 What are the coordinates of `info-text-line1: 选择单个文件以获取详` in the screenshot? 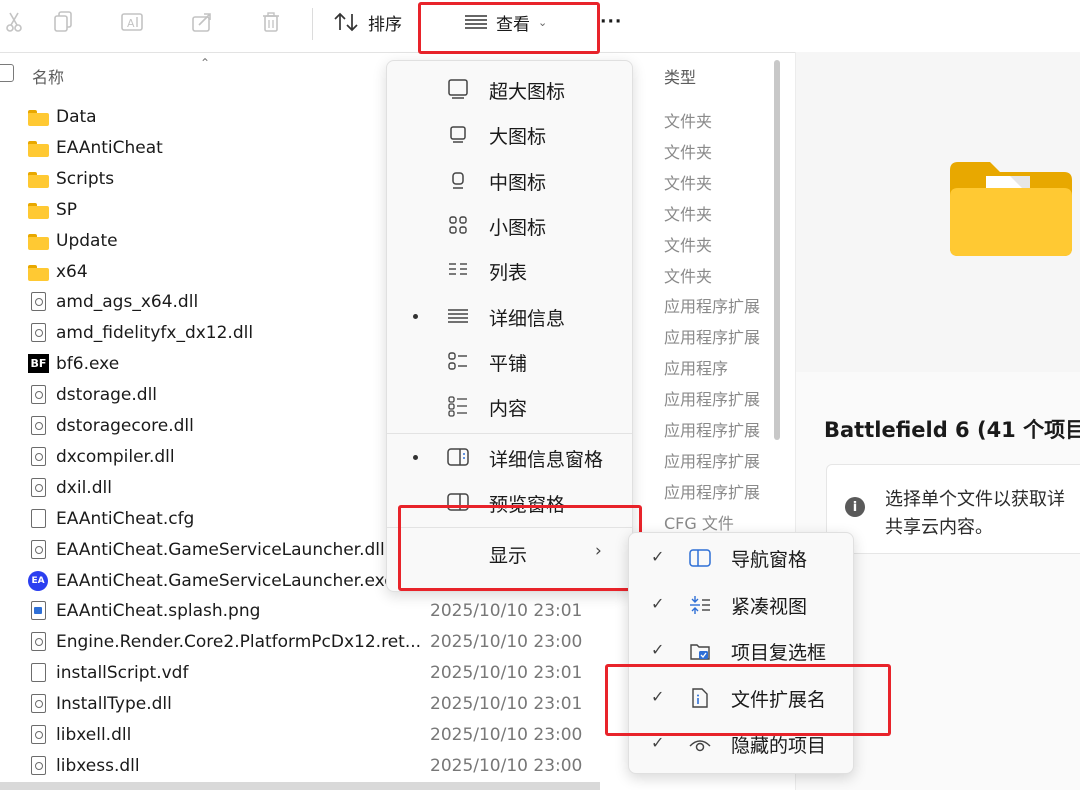 It's located at (975, 499).